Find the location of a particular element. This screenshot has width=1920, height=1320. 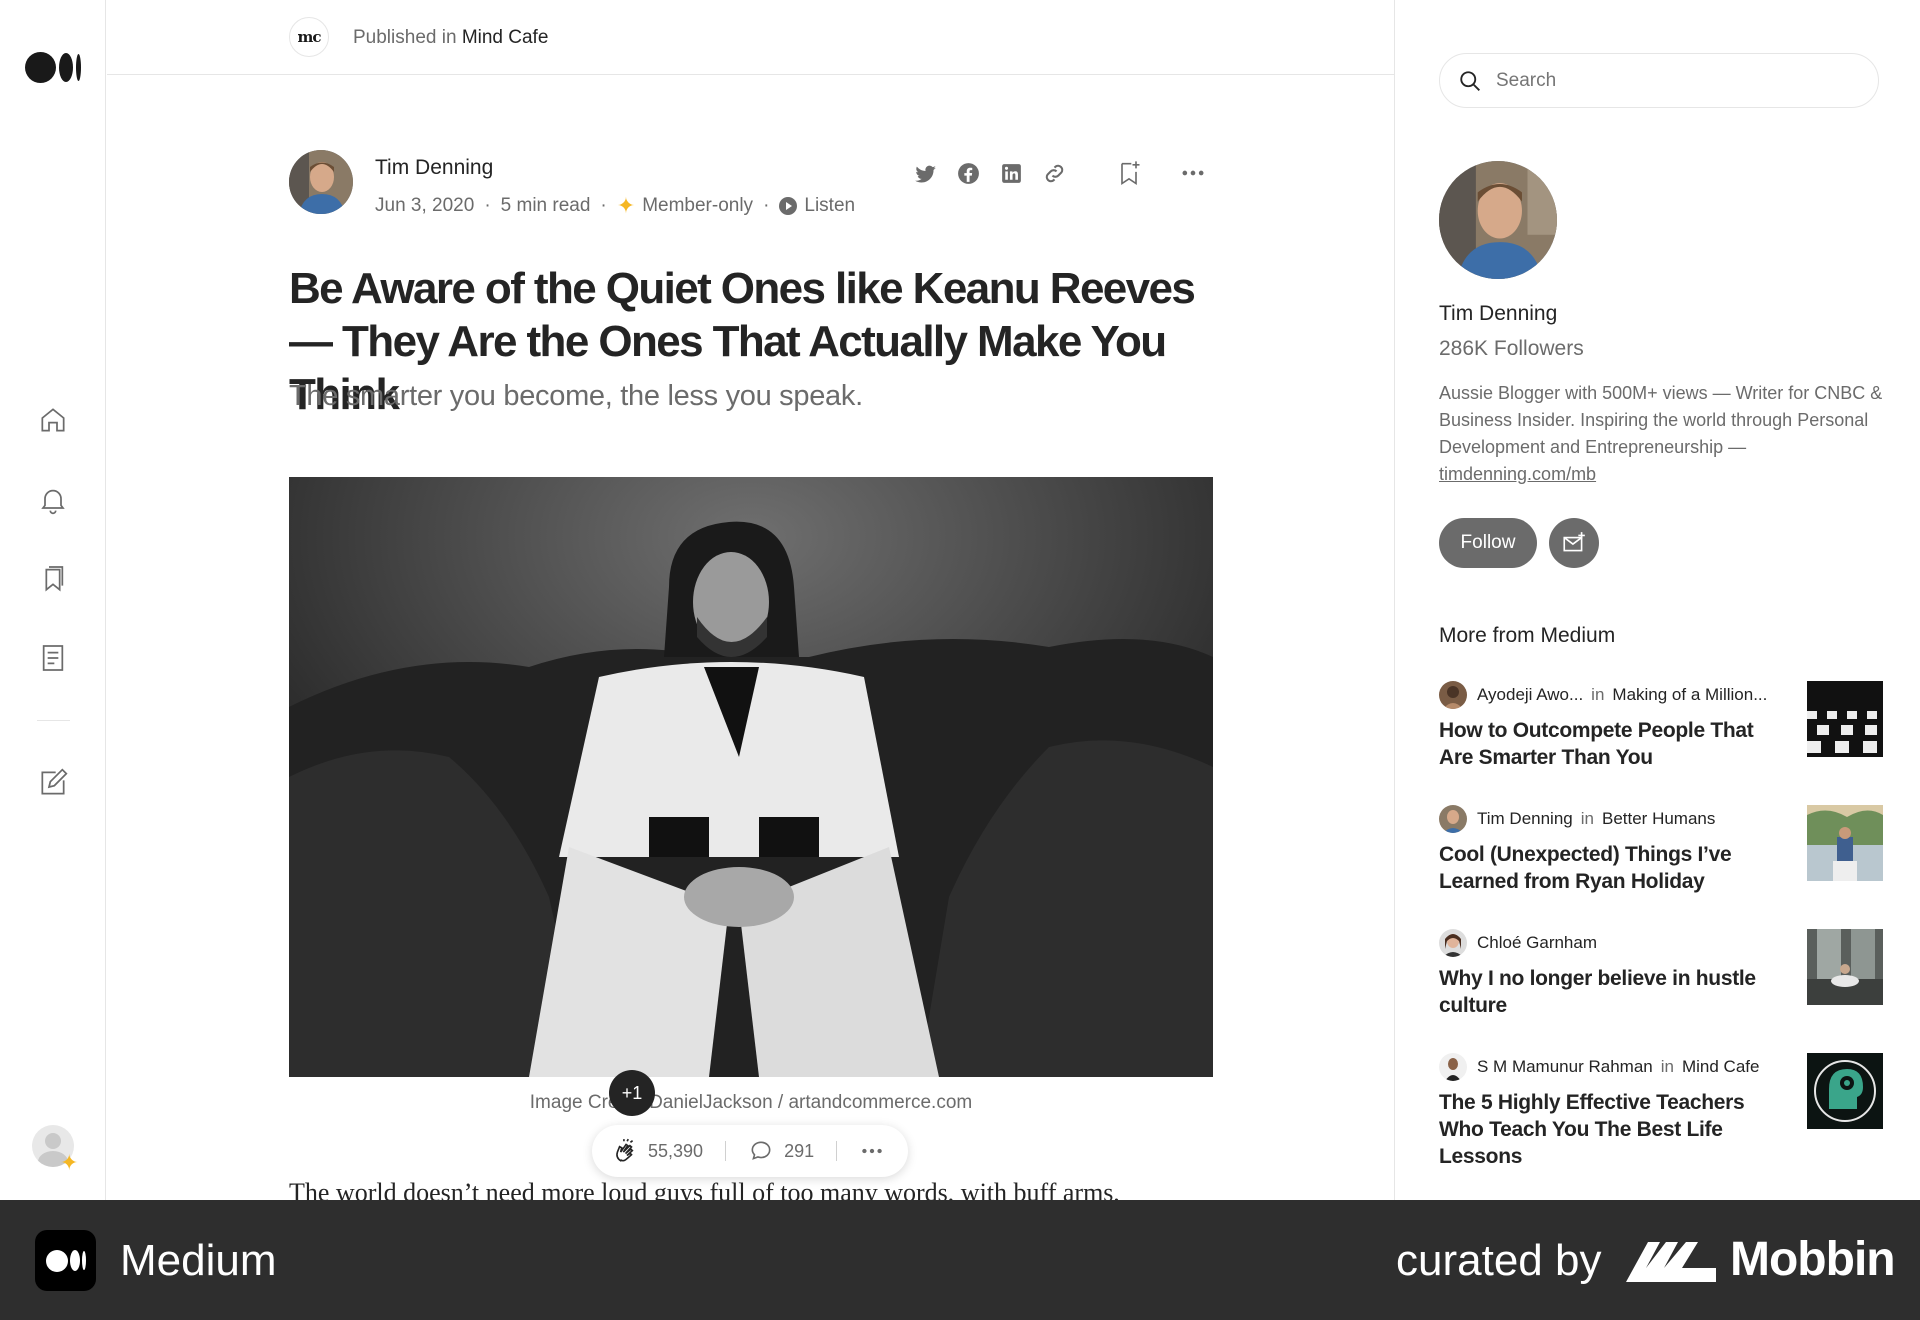

profile-followers: 286K Followers is located at coordinates (1511, 349).